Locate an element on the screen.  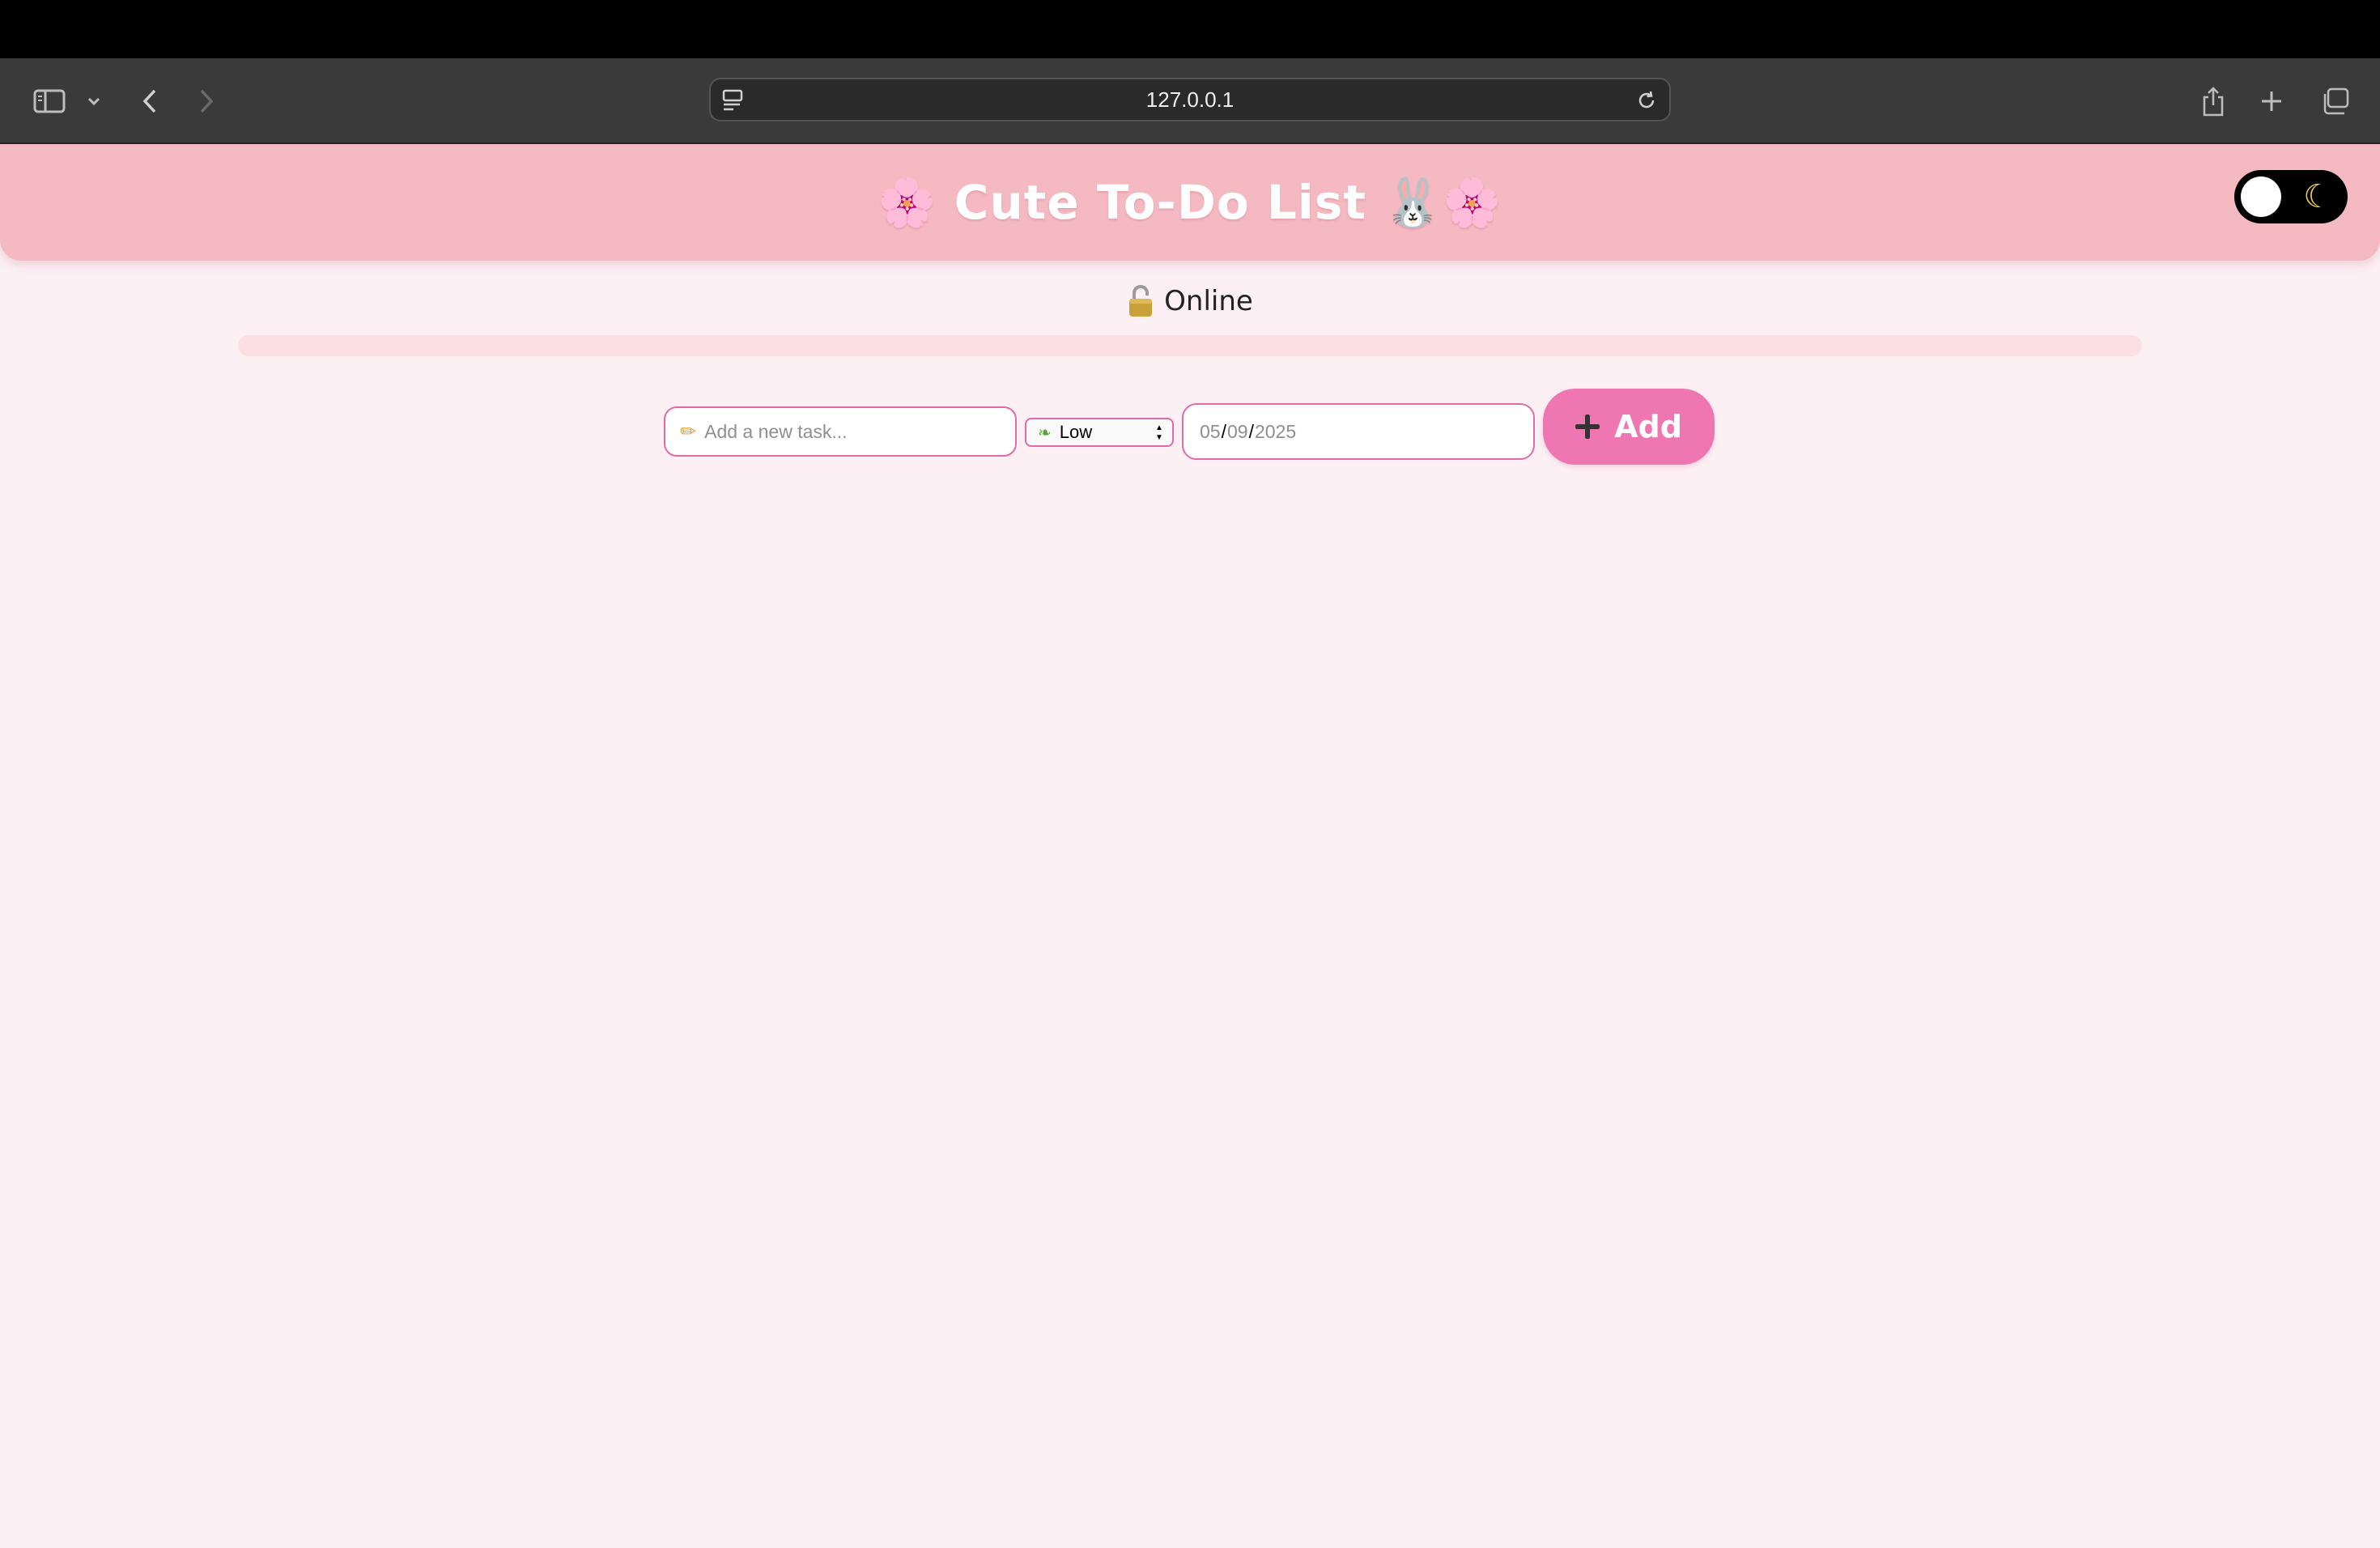
lock-icon is located at coordinates (1141, 301).